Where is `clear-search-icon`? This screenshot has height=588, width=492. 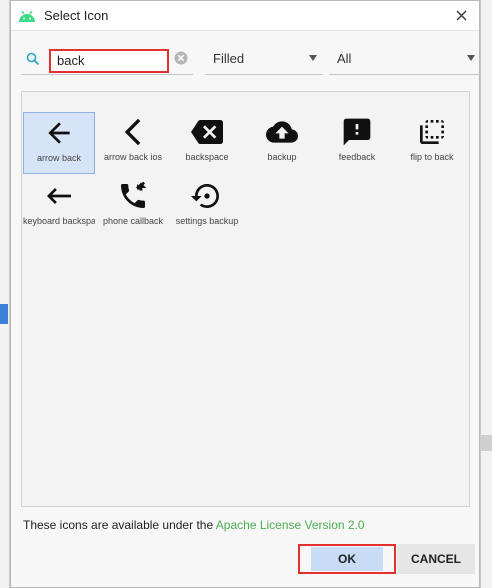 clear-search-icon is located at coordinates (182, 59).